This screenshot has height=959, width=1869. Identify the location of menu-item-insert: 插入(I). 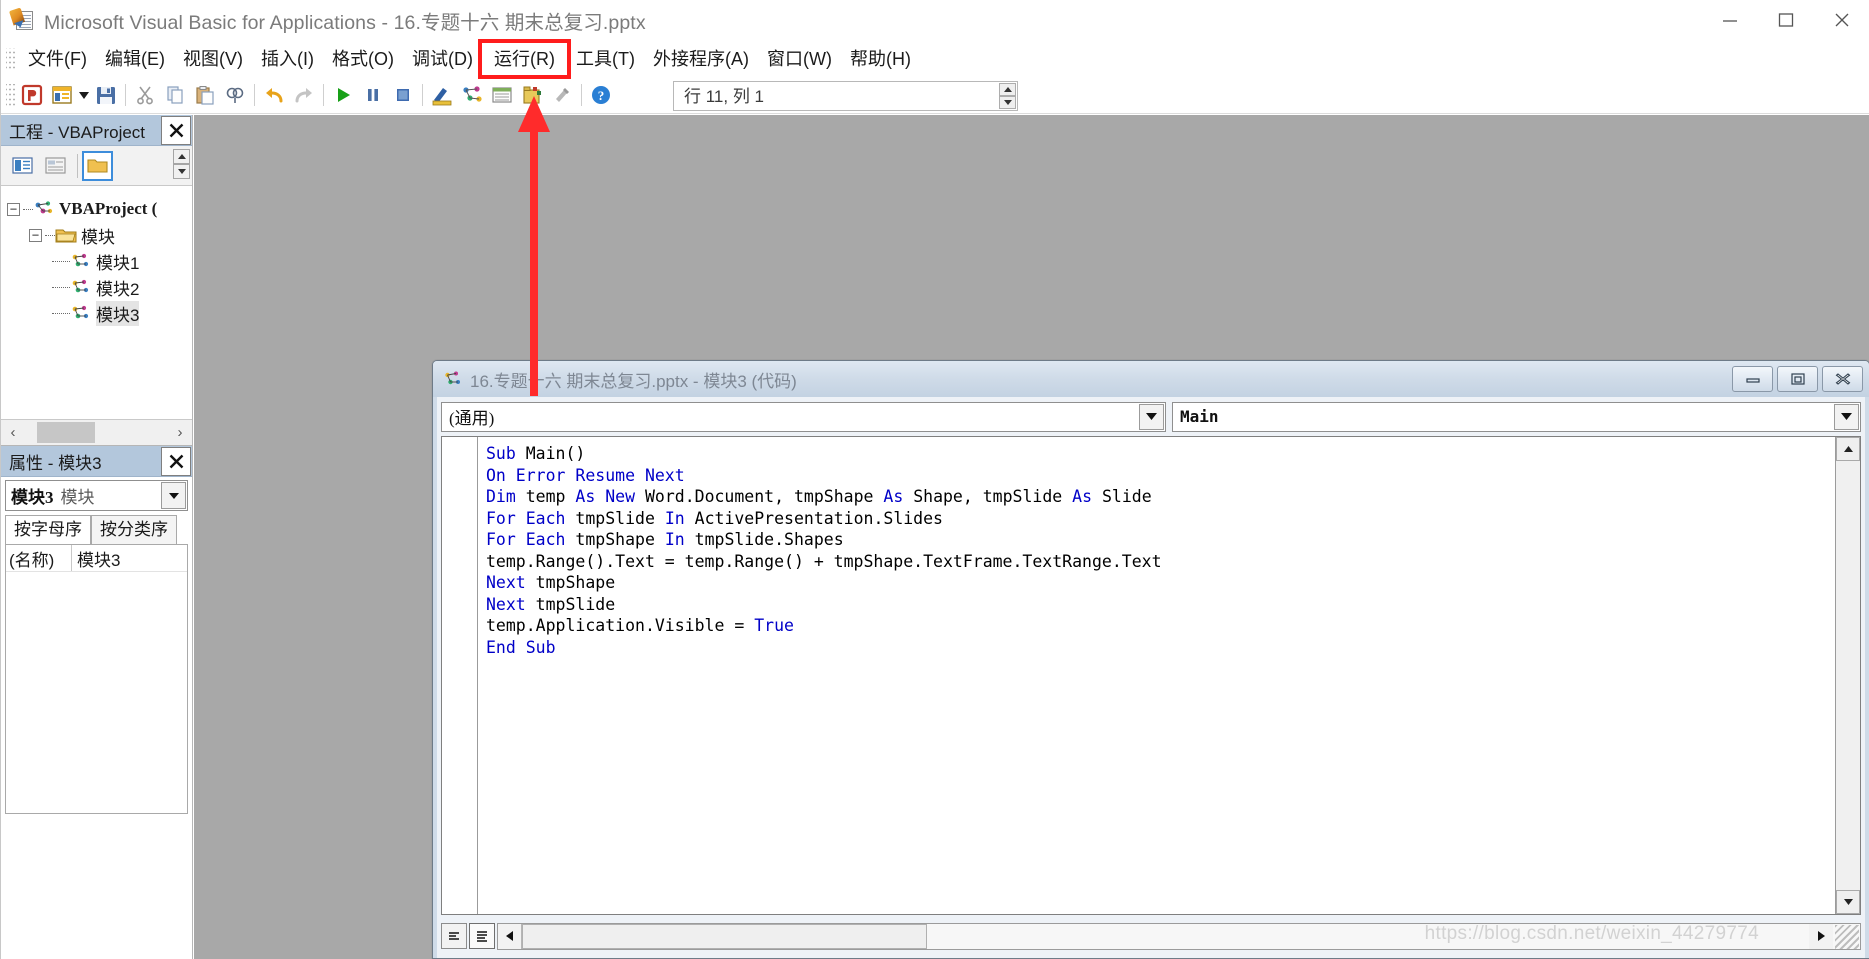
(287, 59).